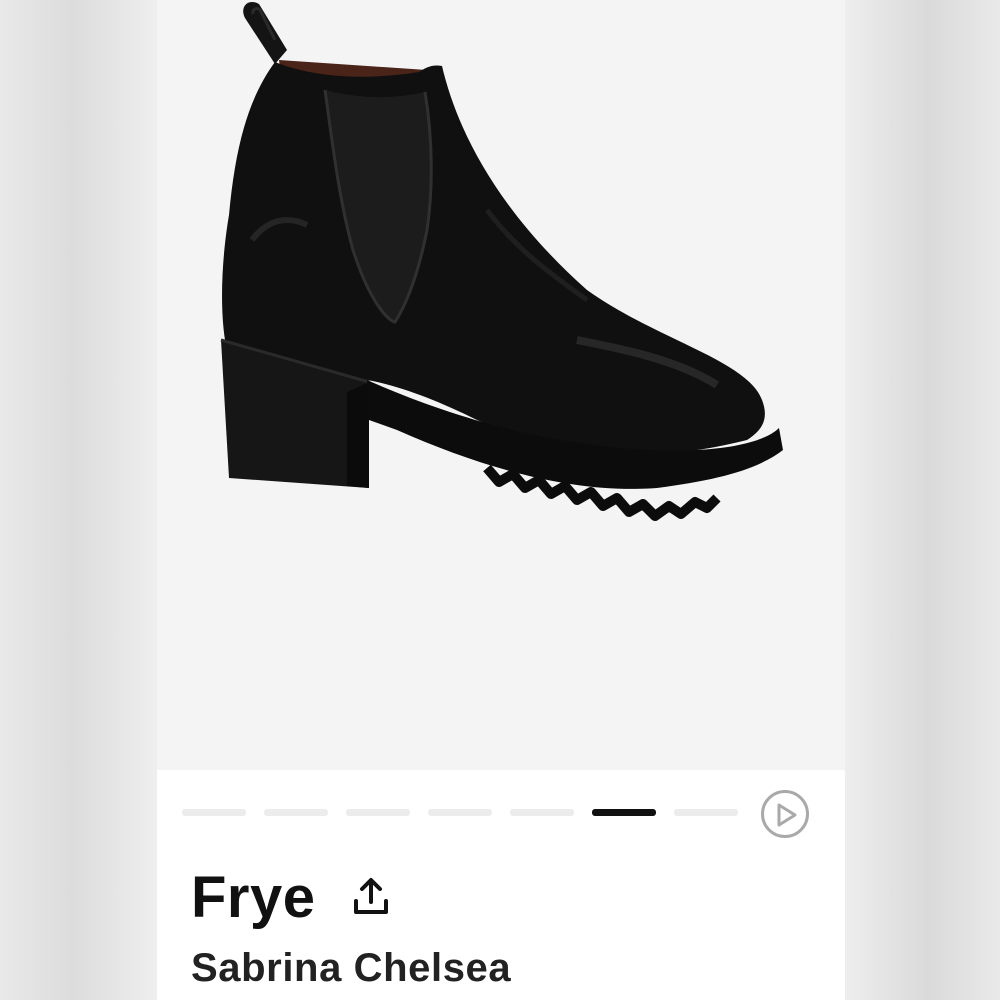 The width and height of the screenshot is (1000, 1000). I want to click on share-icon, so click(370, 896).